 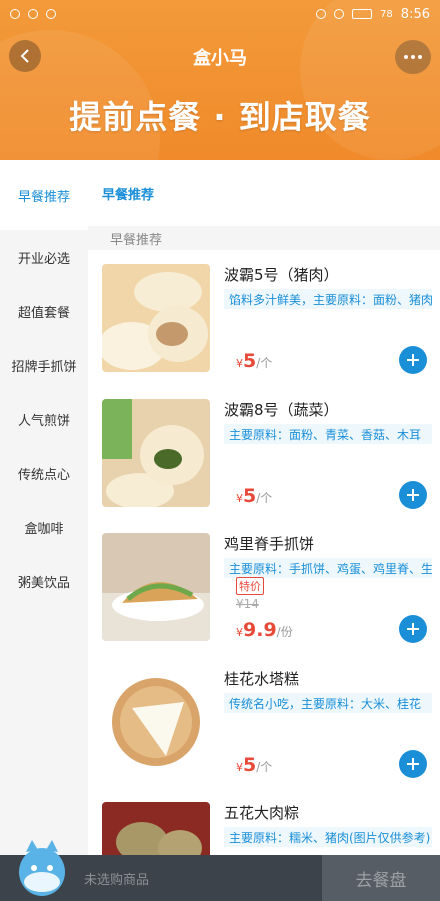 I want to click on product-item: 波霸8号（蔬菜） 主要原料：面粉、青菜、香菇、木耳 ¥5/个, so click(x=267, y=454).